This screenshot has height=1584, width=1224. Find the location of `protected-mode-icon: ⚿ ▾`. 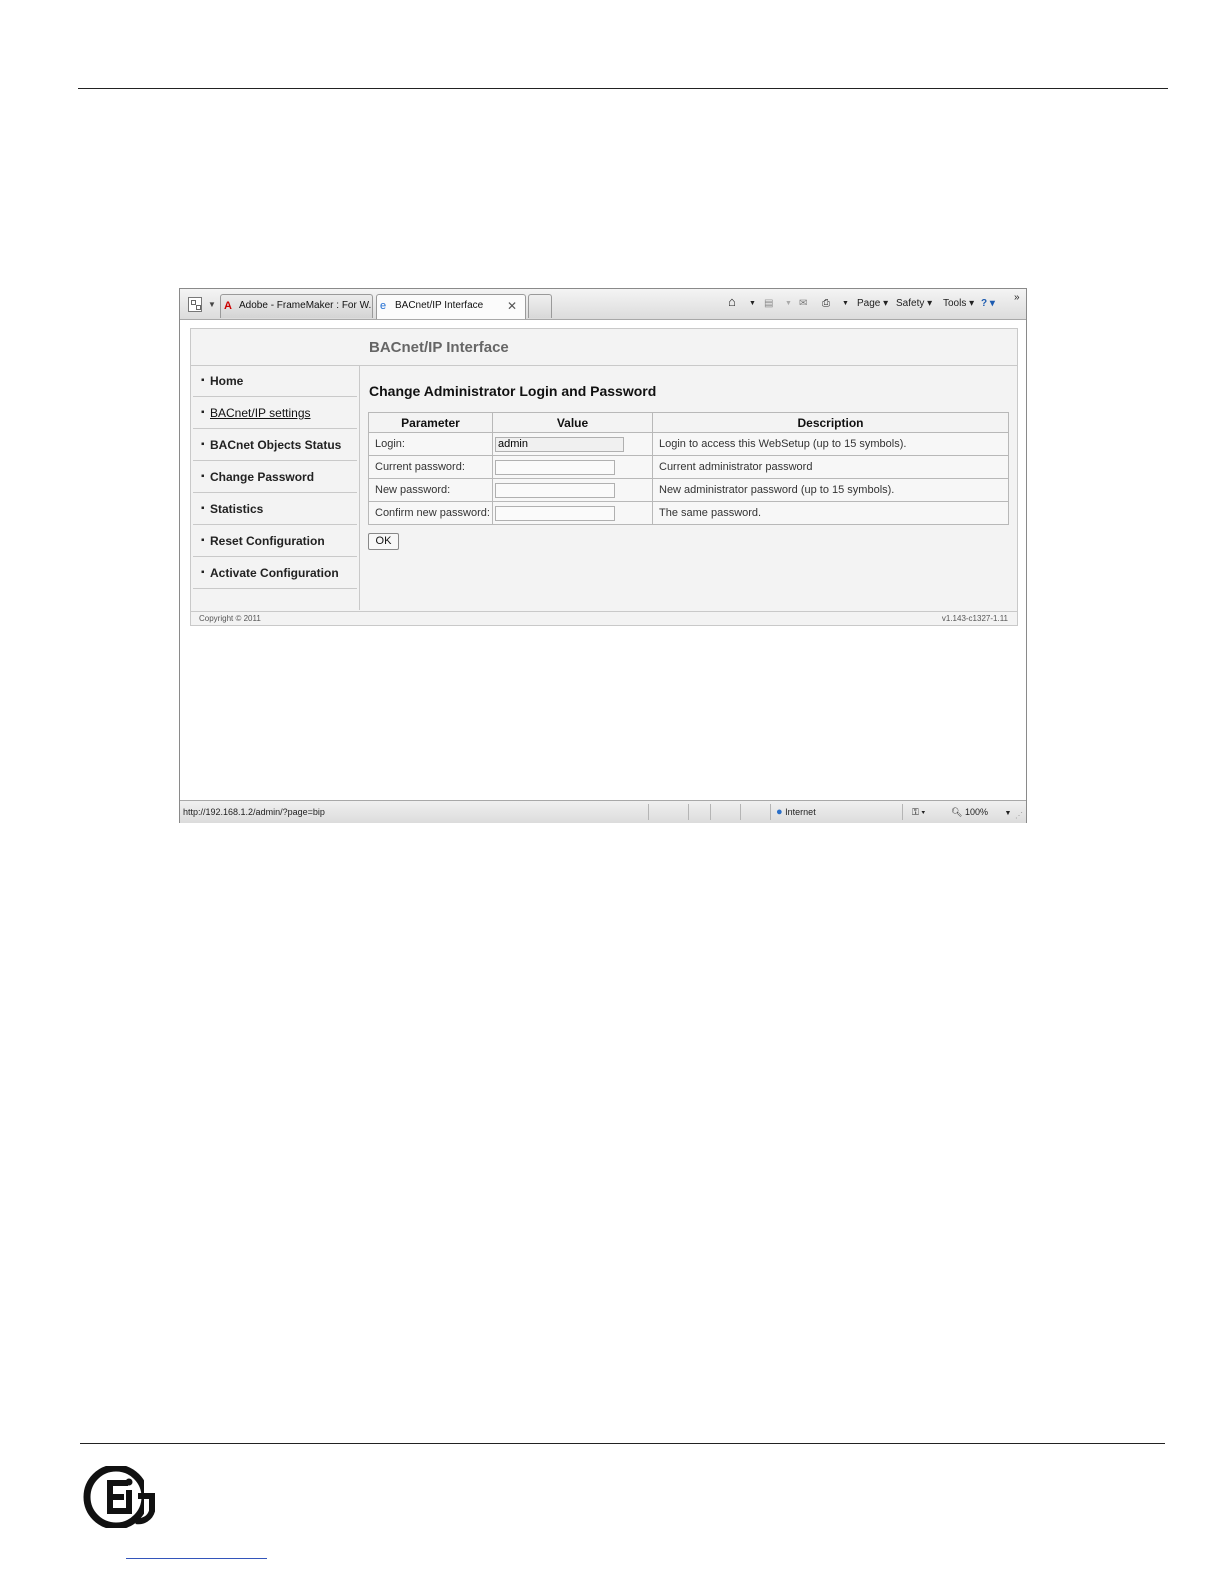

protected-mode-icon: ⚿ ▾ is located at coordinates (918, 812).